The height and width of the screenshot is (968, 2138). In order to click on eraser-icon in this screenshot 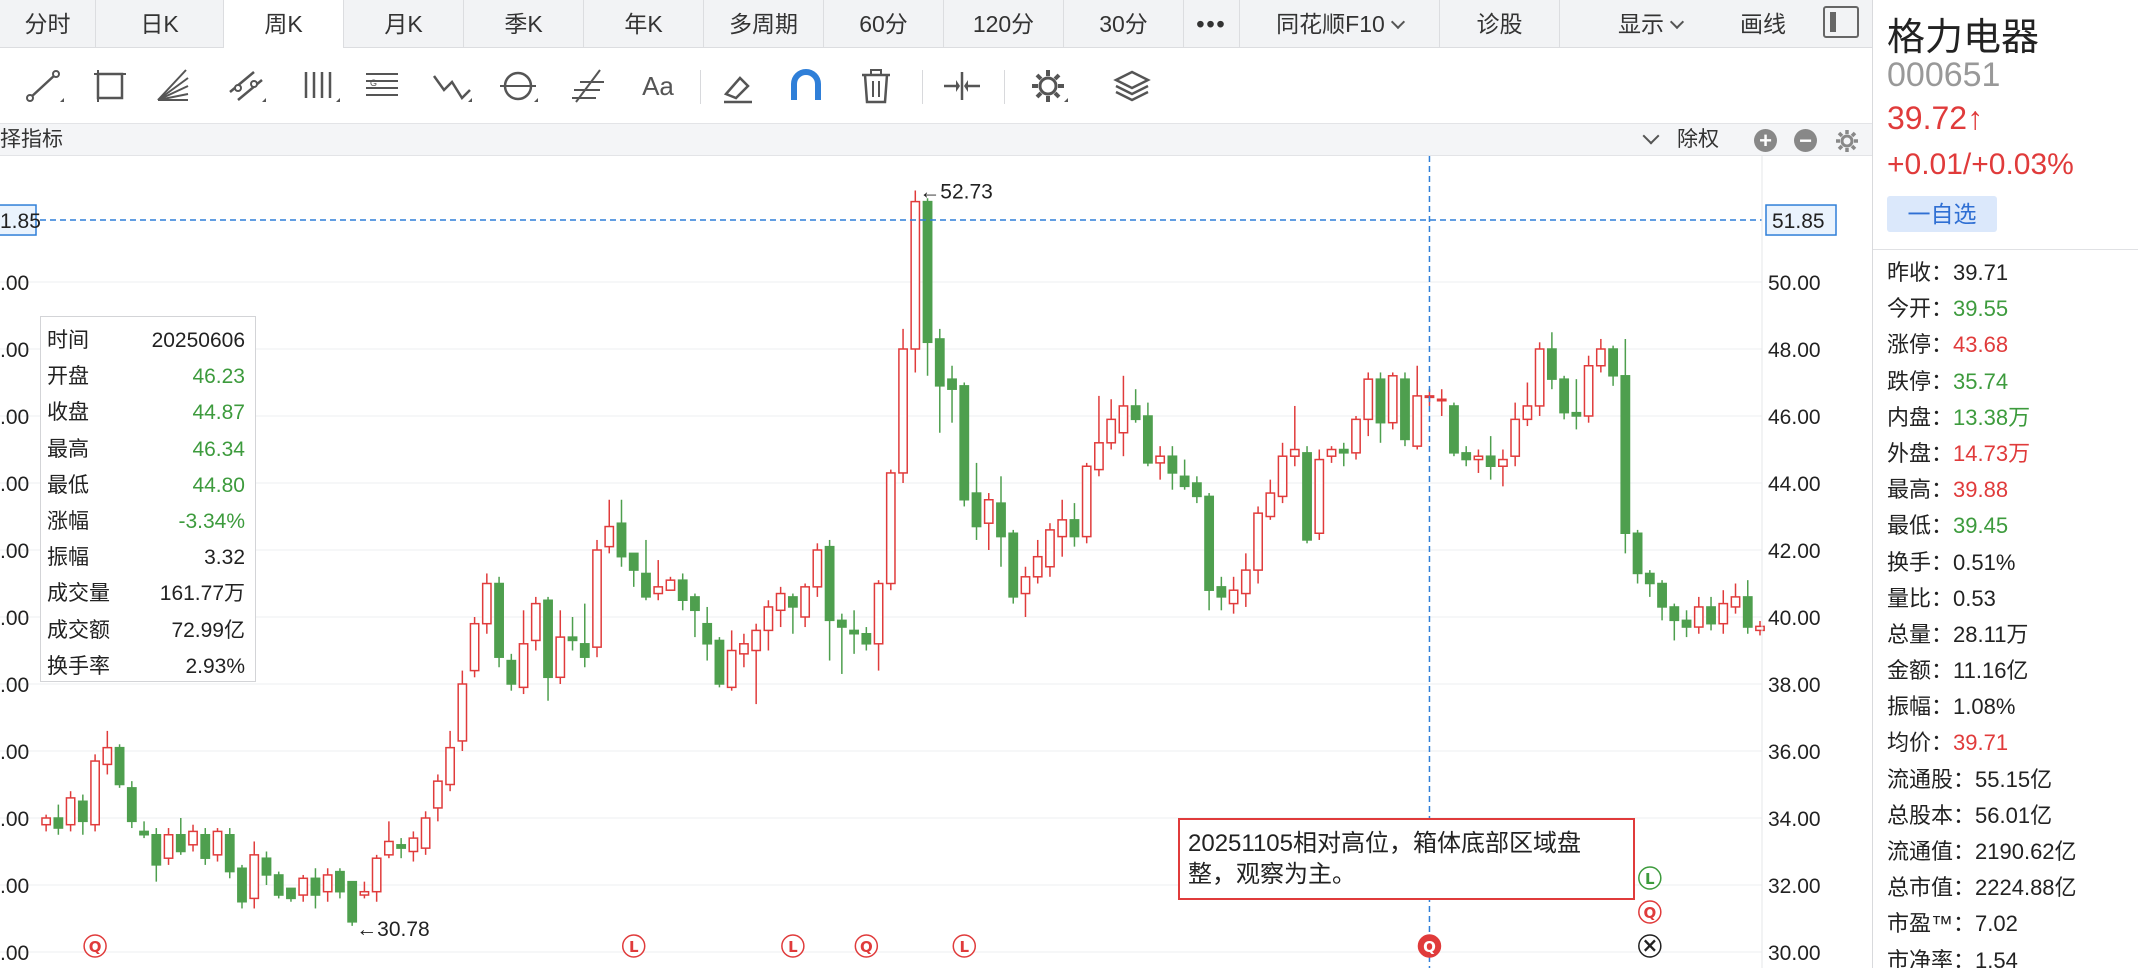, I will do `click(738, 86)`.